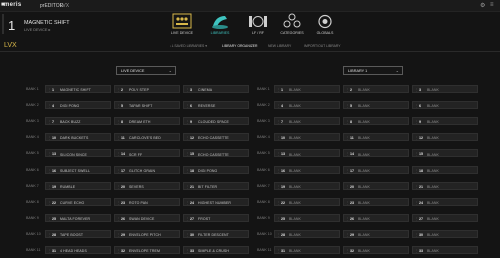 This screenshot has height=258, width=500. What do you see at coordinates (279, 46) in the screenshot?
I see `new-library-button: NEW LIBRARY` at bounding box center [279, 46].